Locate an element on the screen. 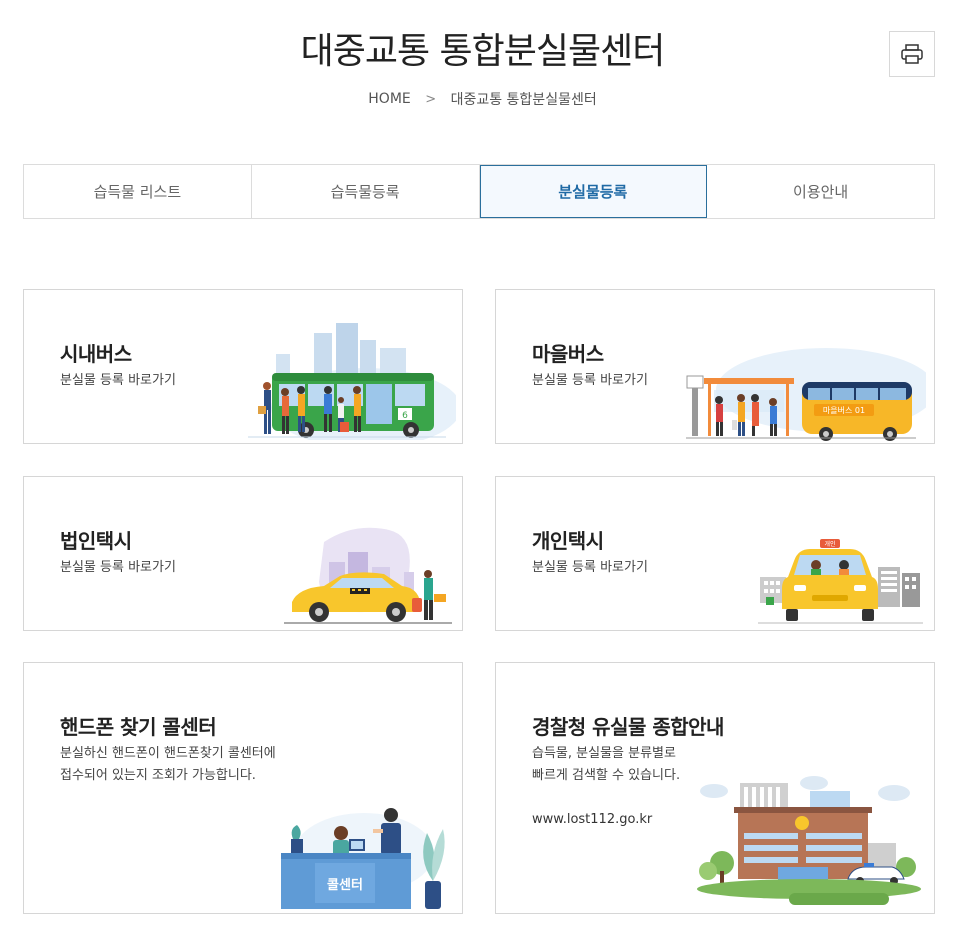 This screenshot has height=939, width=965. card-title: 마을버스 is located at coordinates (568, 354).